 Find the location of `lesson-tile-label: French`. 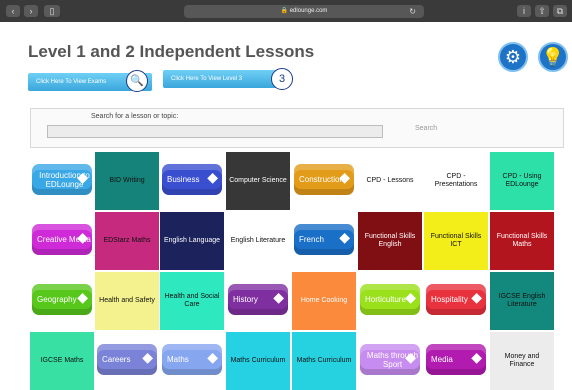

lesson-tile-label: French is located at coordinates (311, 239).